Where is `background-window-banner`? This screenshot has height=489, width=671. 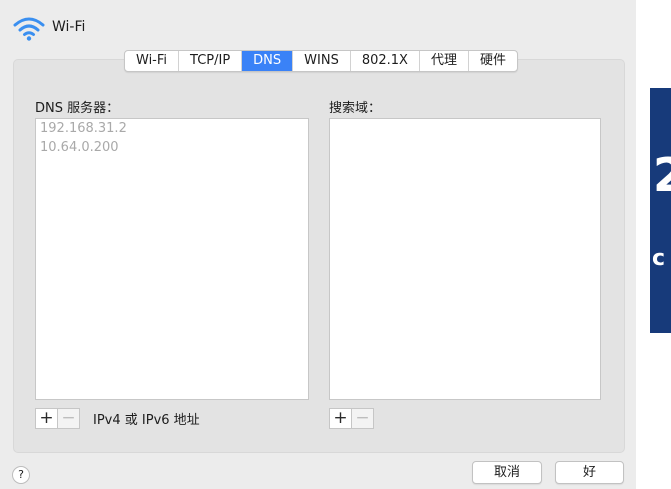 background-window-banner is located at coordinates (660, 210).